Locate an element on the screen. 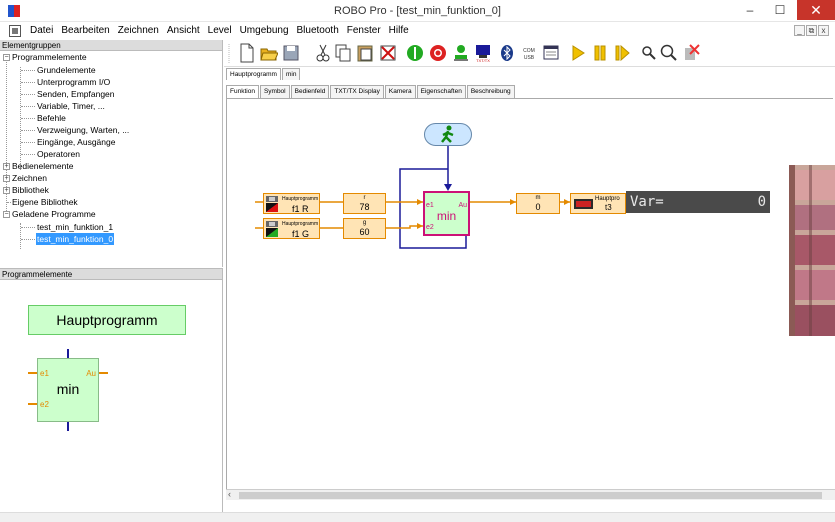 The height and width of the screenshot is (522, 835). camera-image is located at coordinates (812, 250).